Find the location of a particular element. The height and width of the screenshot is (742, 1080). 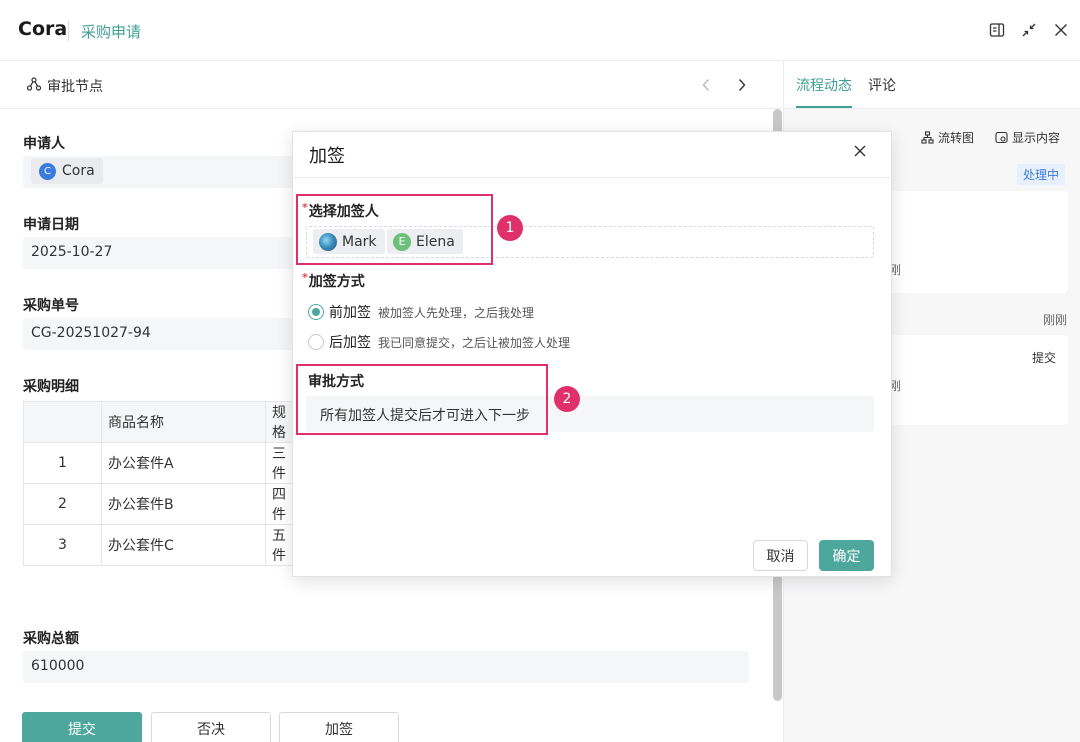

flowchart-button: 流转图 is located at coordinates (947, 137).